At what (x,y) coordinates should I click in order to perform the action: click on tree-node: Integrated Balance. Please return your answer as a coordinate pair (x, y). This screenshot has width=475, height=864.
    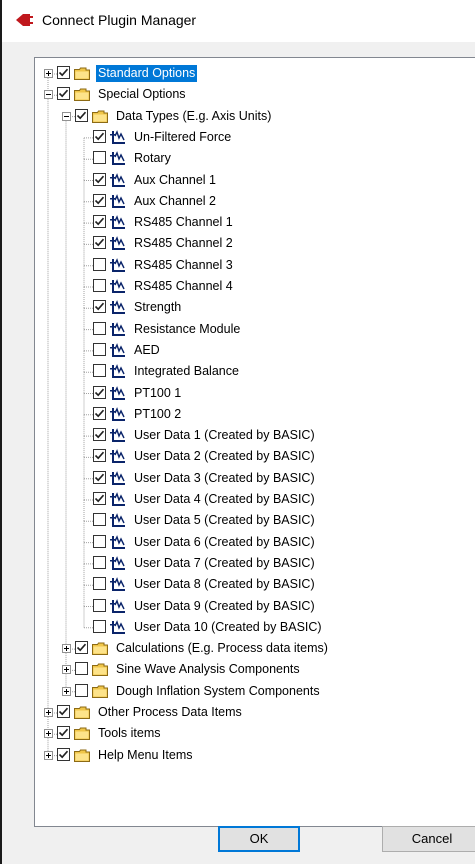
    Looking at the image, I should click on (255, 372).